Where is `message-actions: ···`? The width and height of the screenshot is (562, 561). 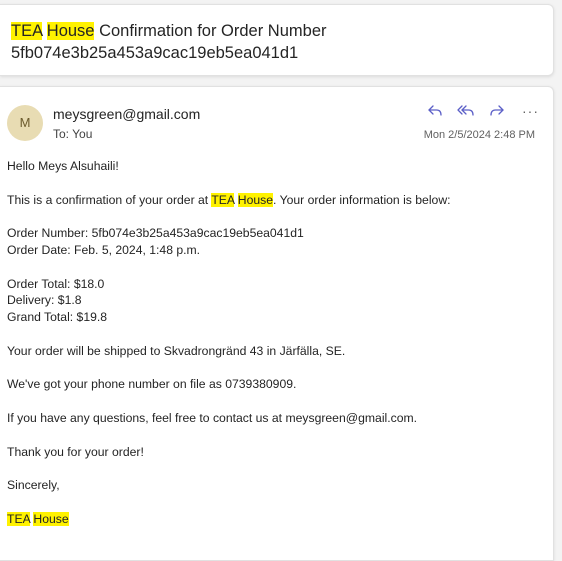
message-actions: ··· is located at coordinates (477, 111).